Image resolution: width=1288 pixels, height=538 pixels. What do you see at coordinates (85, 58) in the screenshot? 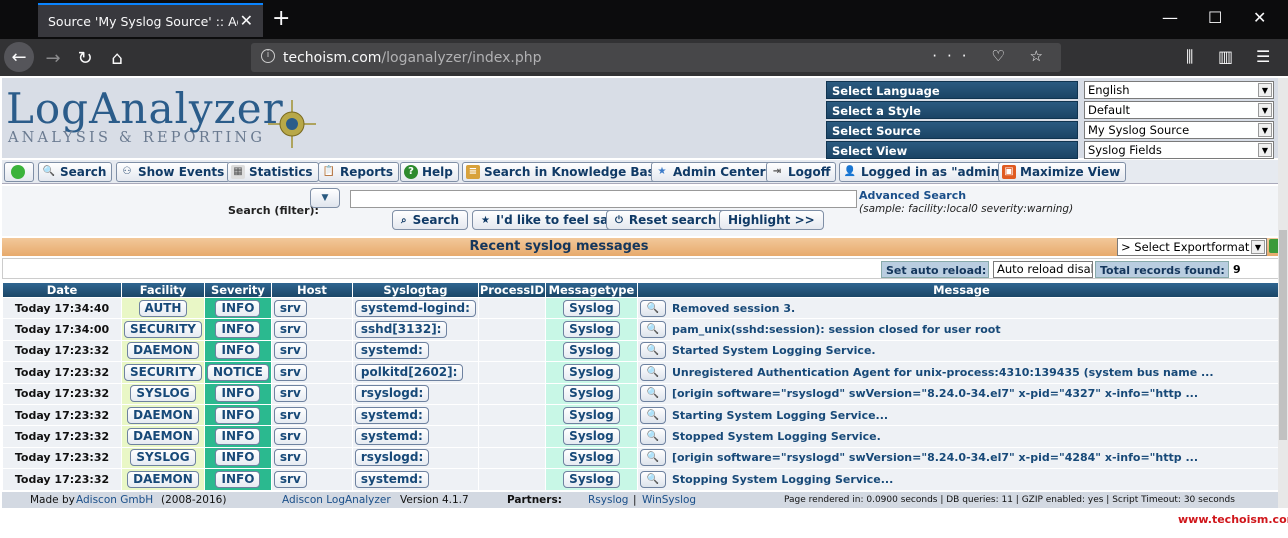
I see `reload-icon: ↻` at bounding box center [85, 58].